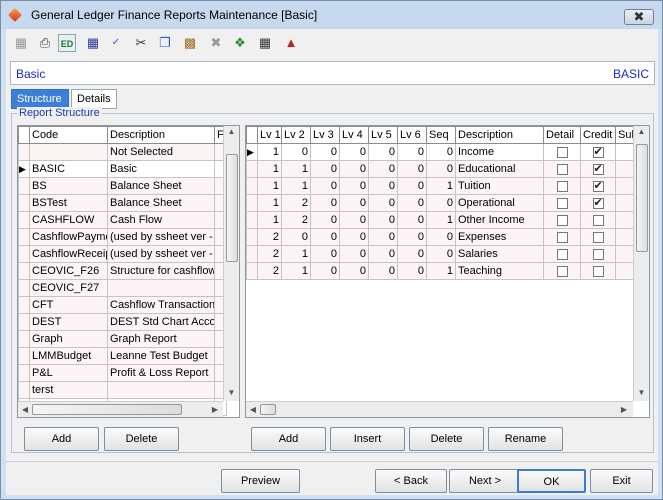 The image size is (663, 500). What do you see at coordinates (68, 169) in the screenshot?
I see `code-cell: BASIC` at bounding box center [68, 169].